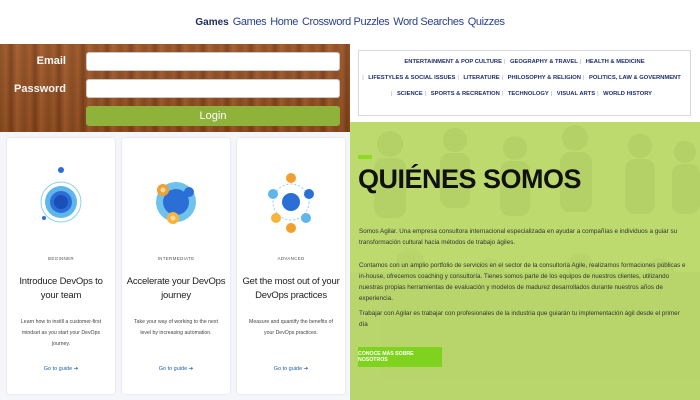 The height and width of the screenshot is (400, 700). I want to click on advanced-illustration-icon, so click(291, 202).